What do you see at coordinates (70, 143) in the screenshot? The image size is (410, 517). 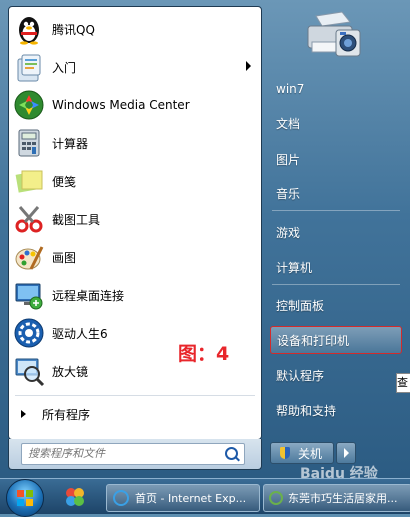 I see `program-label: 计算器` at bounding box center [70, 143].